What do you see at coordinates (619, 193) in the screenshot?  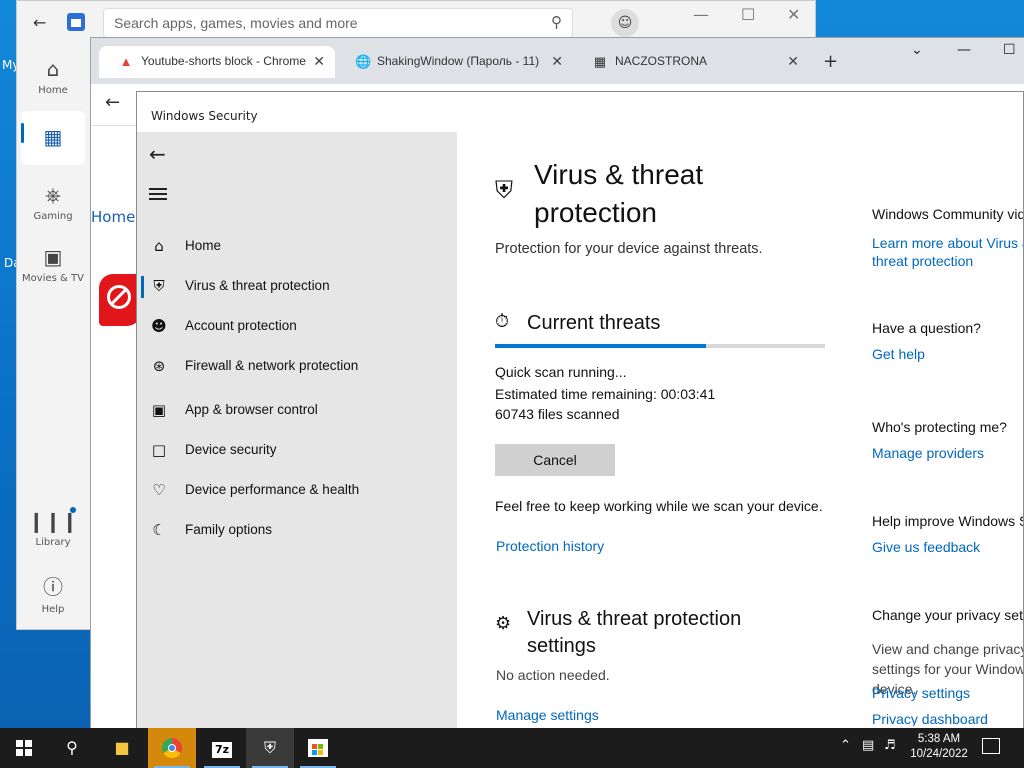 I see `page-title: Virus & threat protection` at bounding box center [619, 193].